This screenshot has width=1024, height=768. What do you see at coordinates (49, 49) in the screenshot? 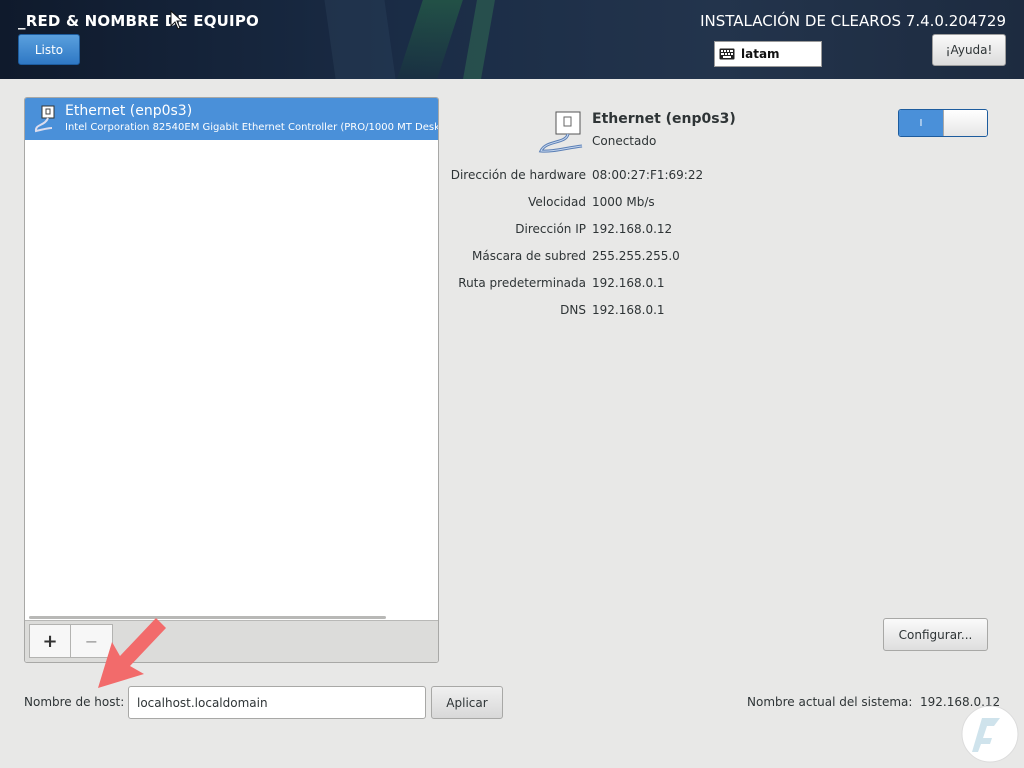
I see `done-button: Listo` at bounding box center [49, 49].